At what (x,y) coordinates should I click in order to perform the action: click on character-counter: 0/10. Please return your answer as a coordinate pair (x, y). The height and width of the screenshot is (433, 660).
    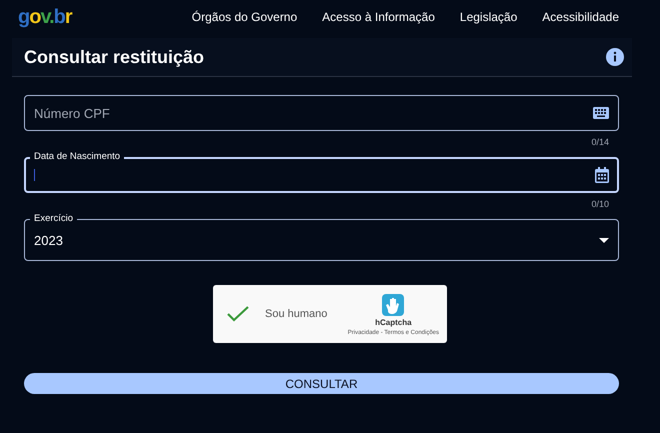
    Looking at the image, I should click on (600, 205).